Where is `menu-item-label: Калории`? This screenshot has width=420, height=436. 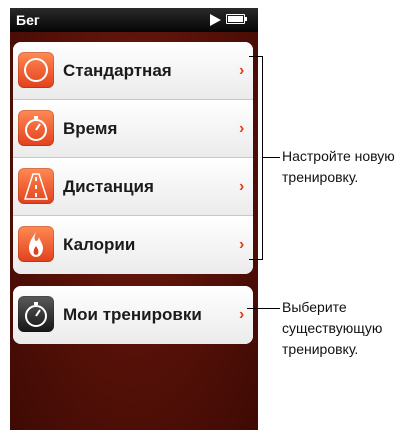 menu-item-label: Калории is located at coordinates (99, 244).